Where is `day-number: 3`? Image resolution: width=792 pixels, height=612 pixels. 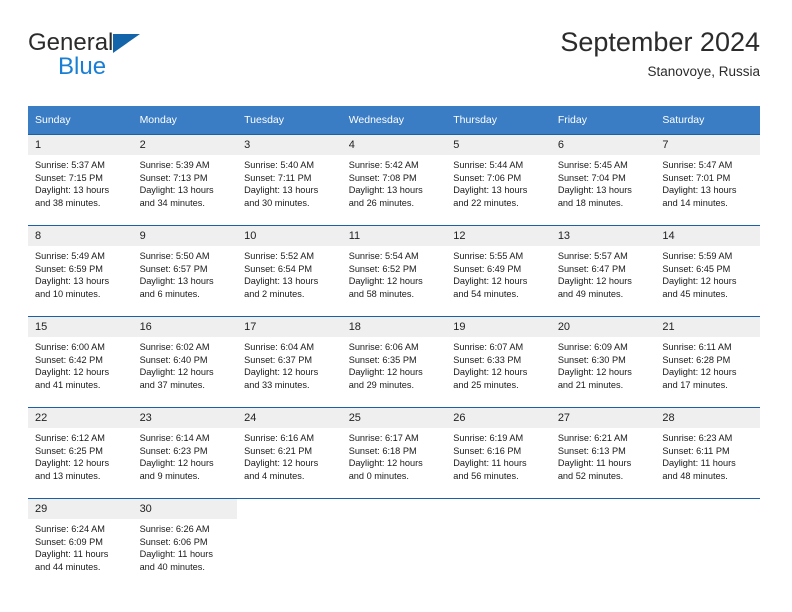
day-number: 3 is located at coordinates (289, 145).